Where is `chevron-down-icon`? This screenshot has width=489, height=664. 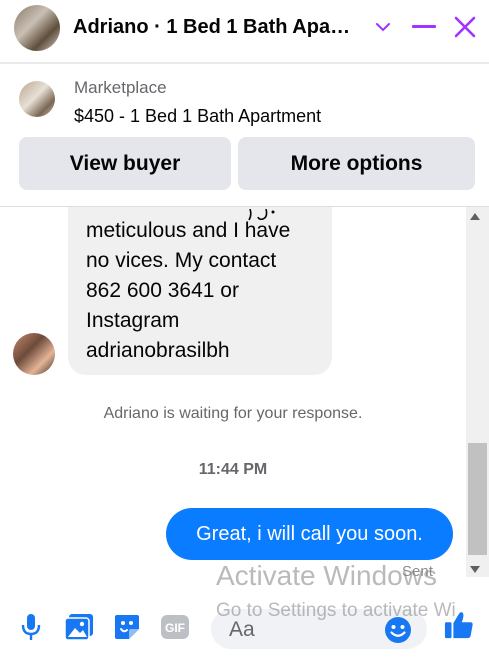
chevron-down-icon is located at coordinates (383, 27).